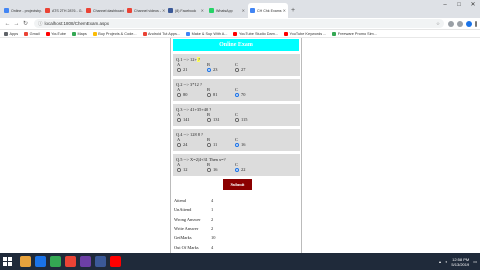  I want to click on result-label: Out Of Marks, so click(186, 247).